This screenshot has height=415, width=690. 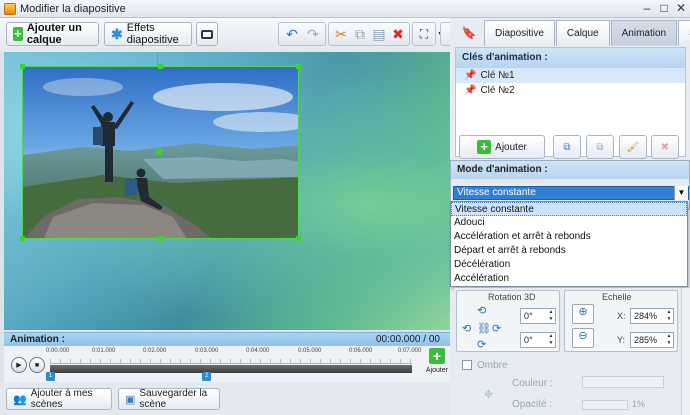 What do you see at coordinates (647, 9) in the screenshot?
I see `minimize-button: –` at bounding box center [647, 9].